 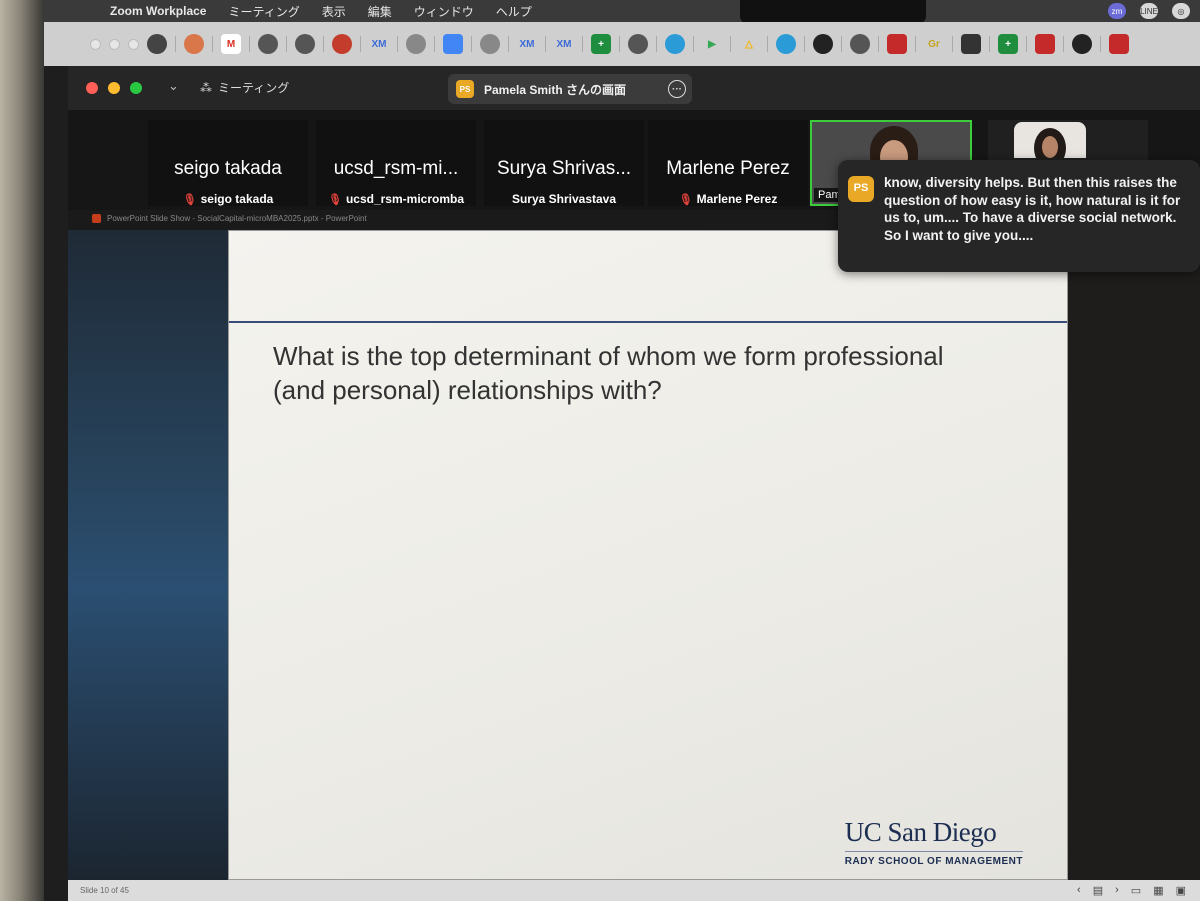 I want to click on reading-view-icon: ▣, so click(x=1181, y=890).